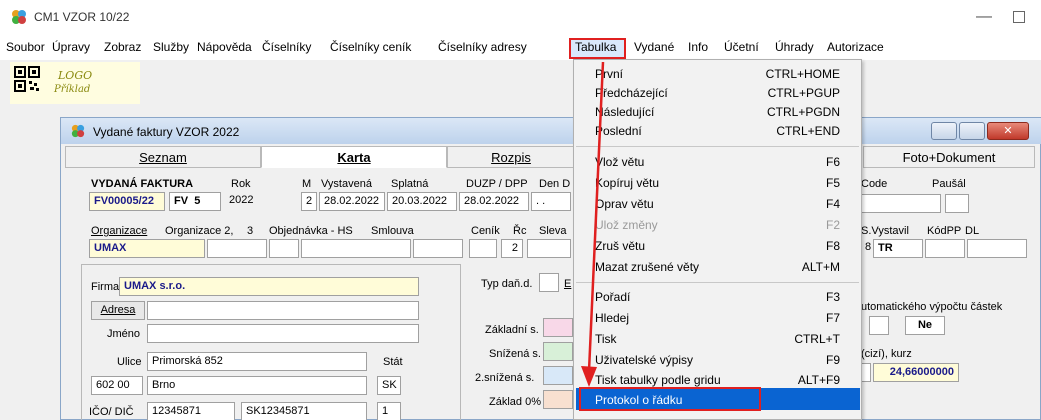 This screenshot has height=420, width=1041. I want to click on den-d-field: . ., so click(551, 201).